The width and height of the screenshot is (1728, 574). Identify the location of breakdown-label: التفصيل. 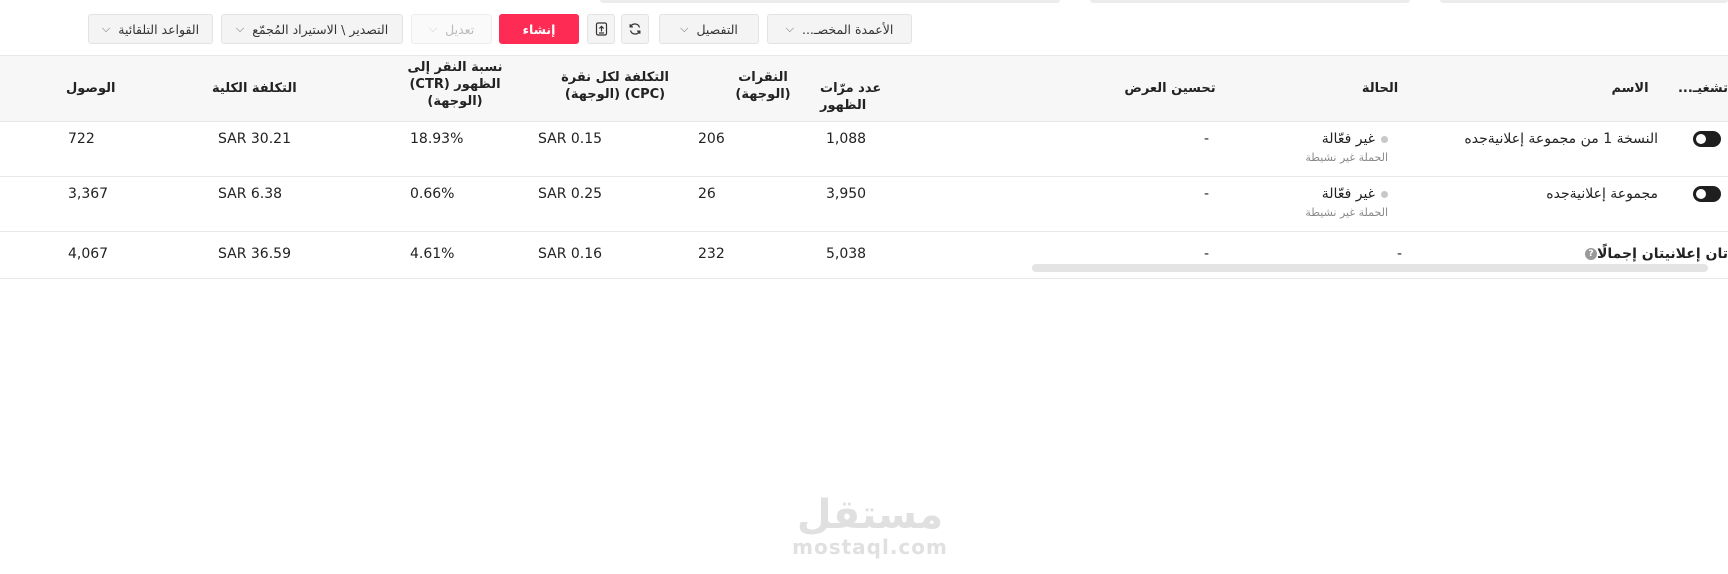
(717, 29).